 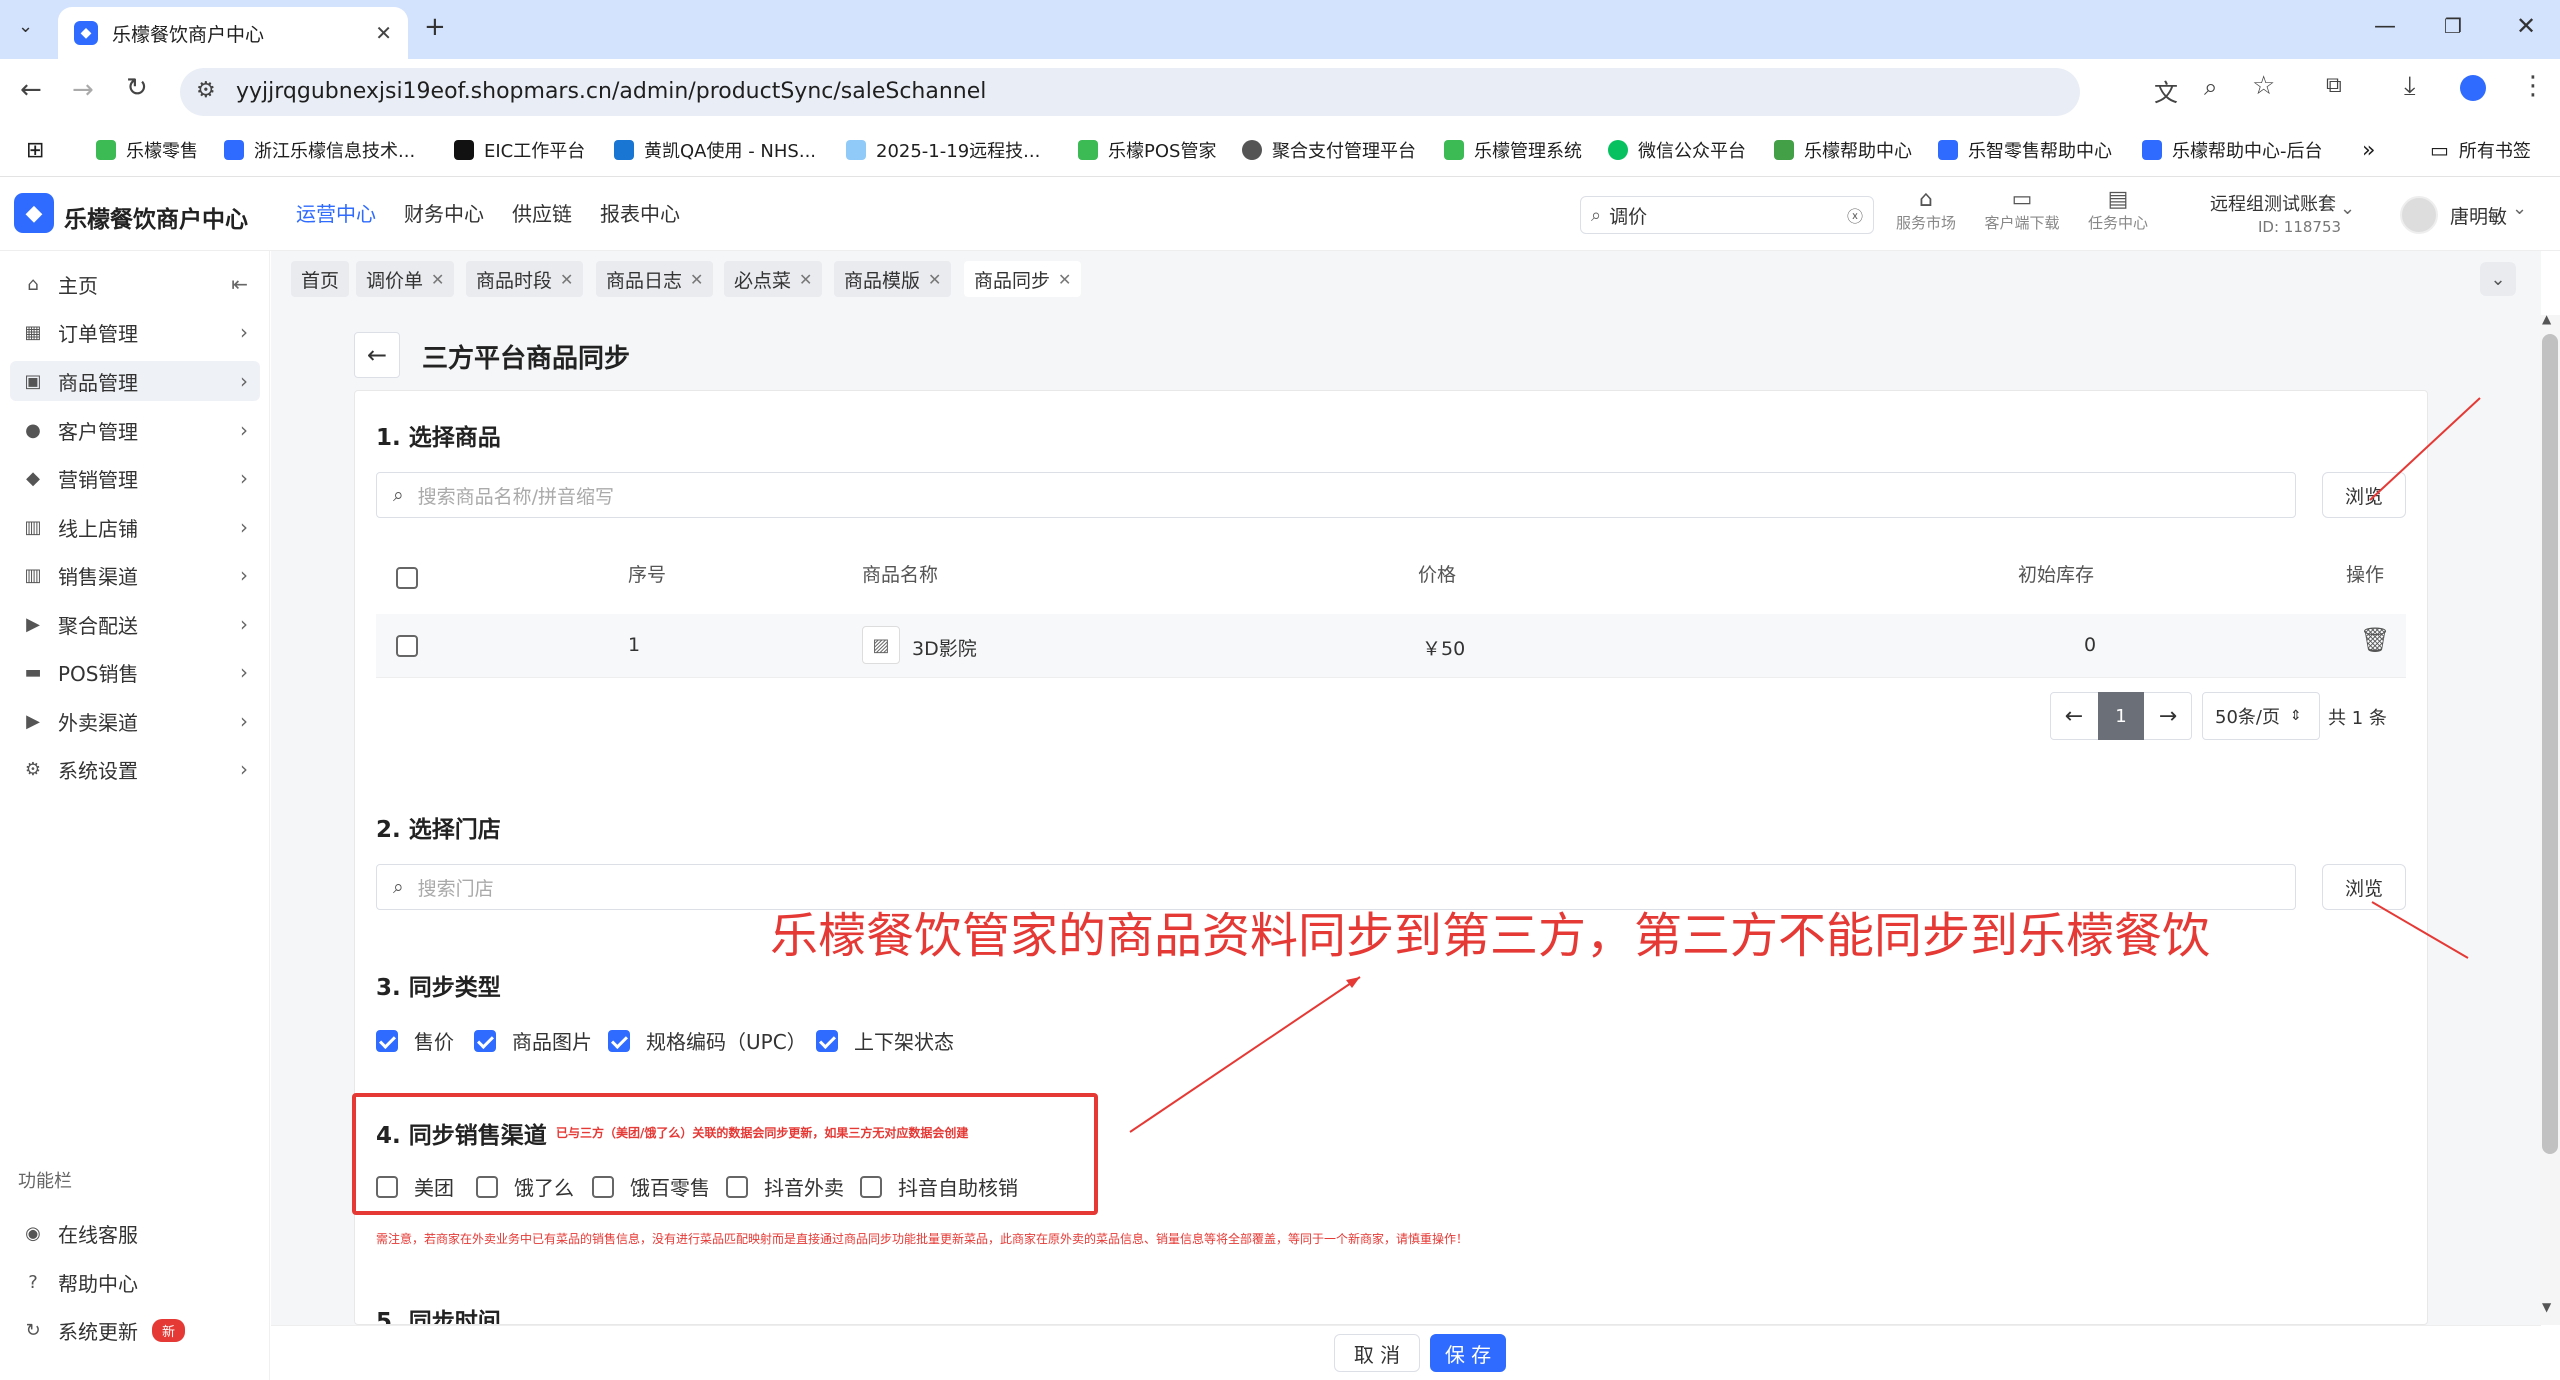 What do you see at coordinates (2273, 203) in the screenshot?
I see `account-name: 远程组测试账套` at bounding box center [2273, 203].